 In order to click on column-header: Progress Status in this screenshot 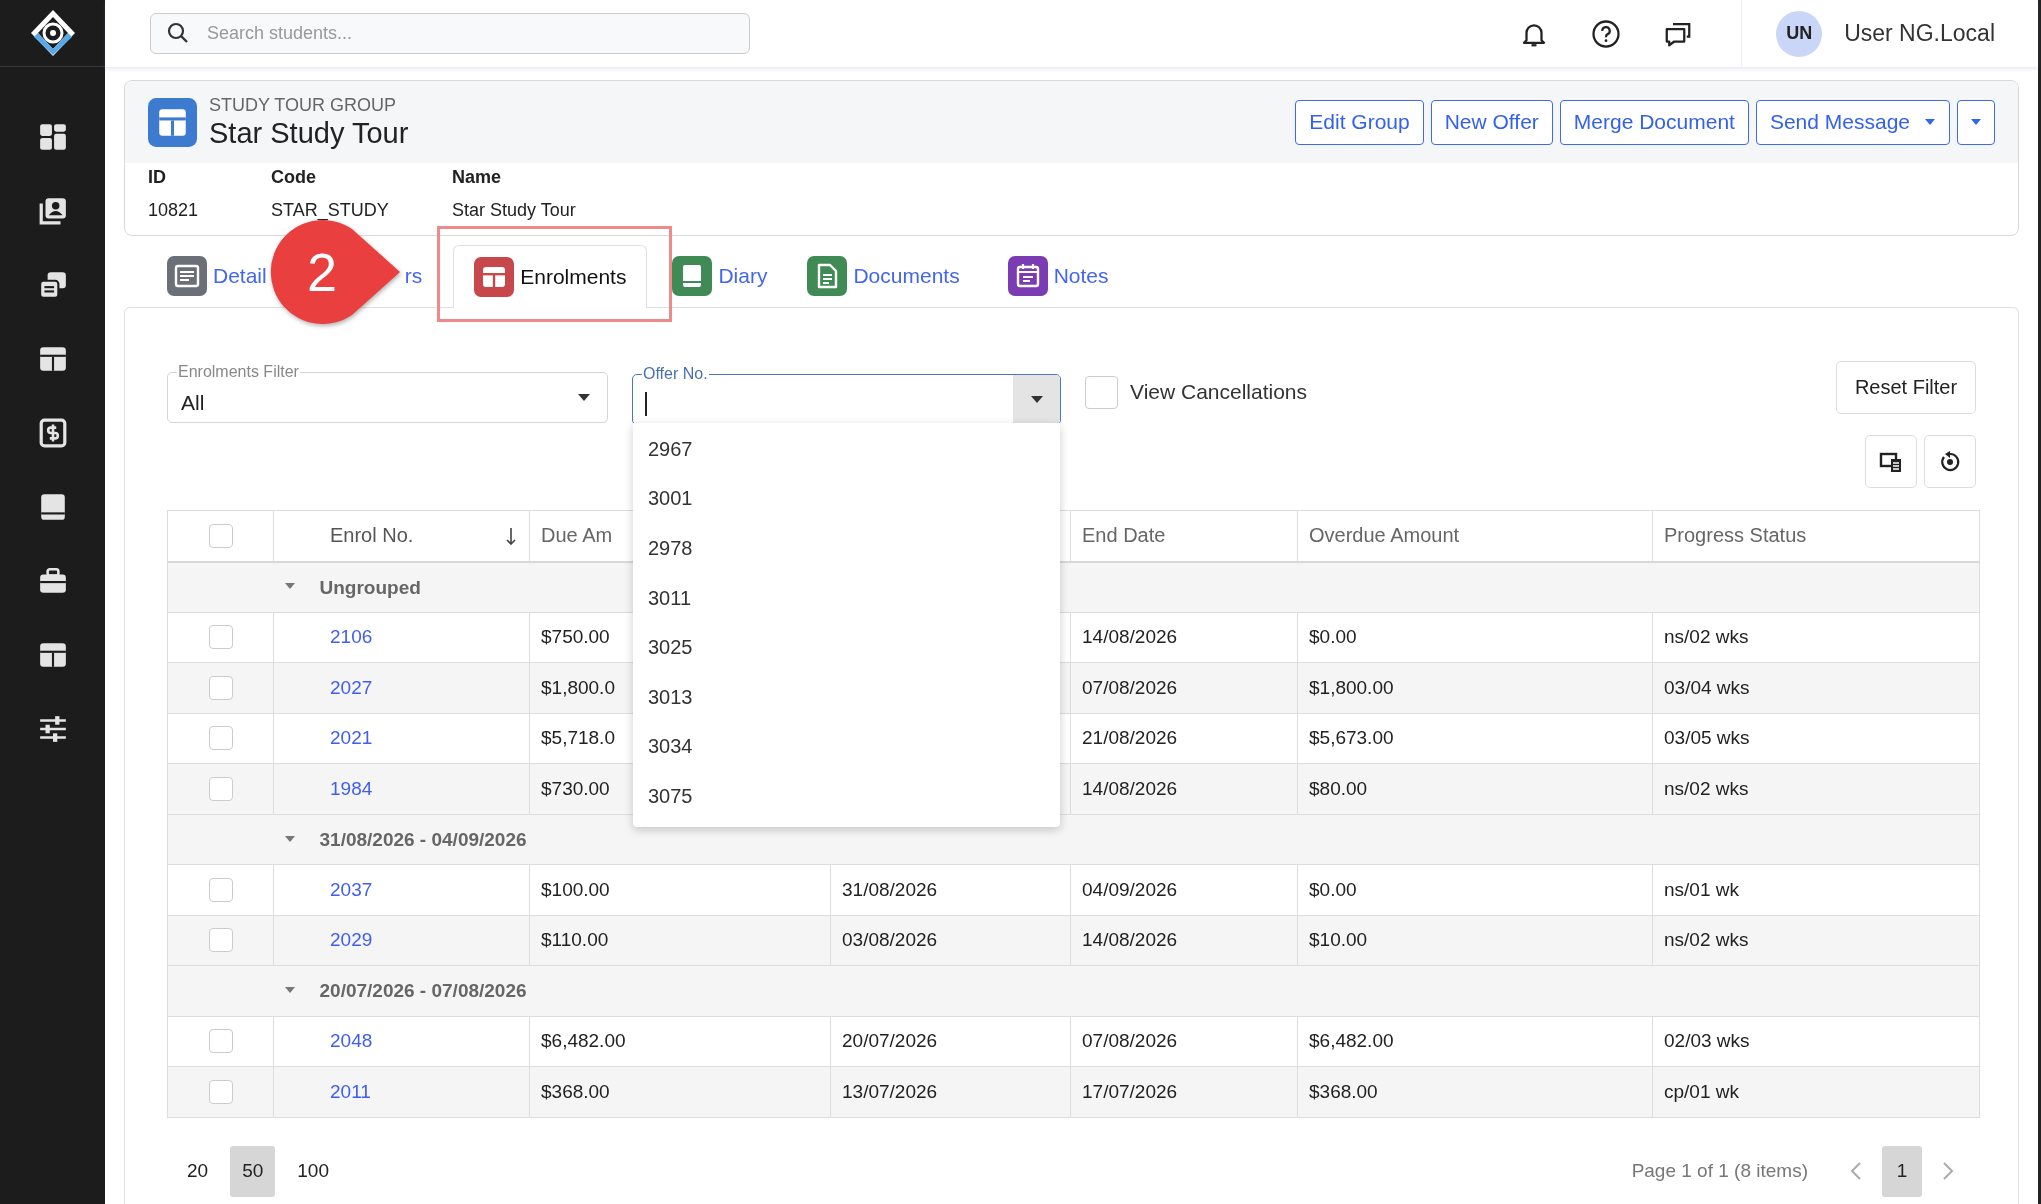, I will do `click(1735, 535)`.